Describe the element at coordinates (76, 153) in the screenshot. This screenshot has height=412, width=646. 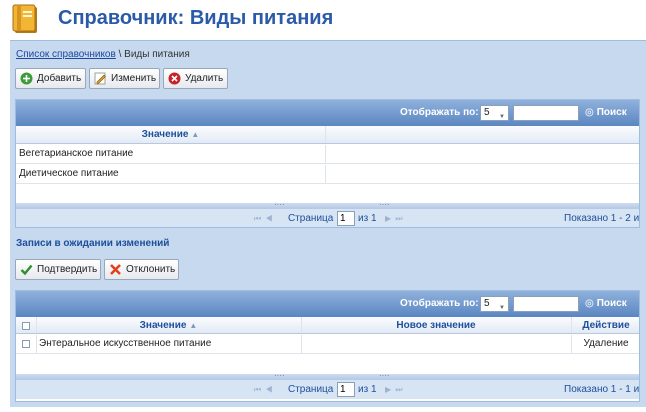
I see `row-value: Вегетарианское питание` at that location.